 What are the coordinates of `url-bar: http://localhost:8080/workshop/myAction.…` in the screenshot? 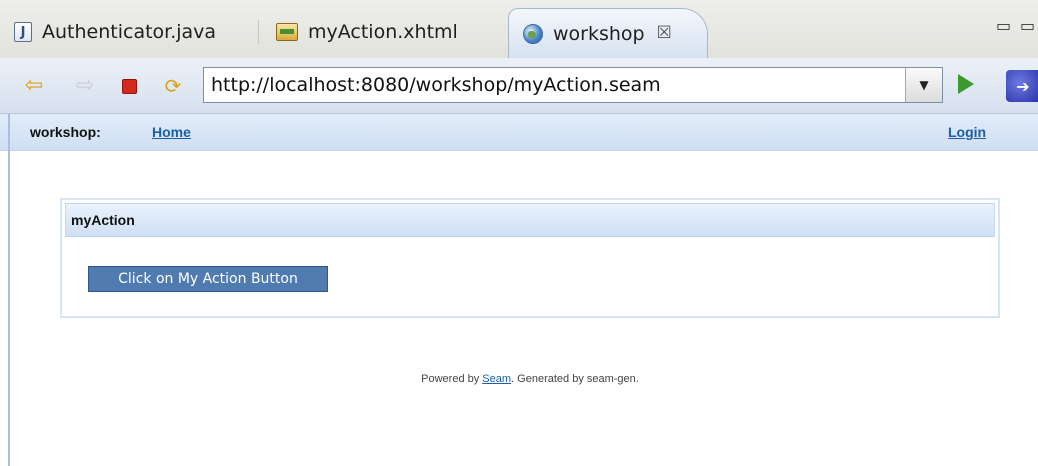 It's located at (573, 85).